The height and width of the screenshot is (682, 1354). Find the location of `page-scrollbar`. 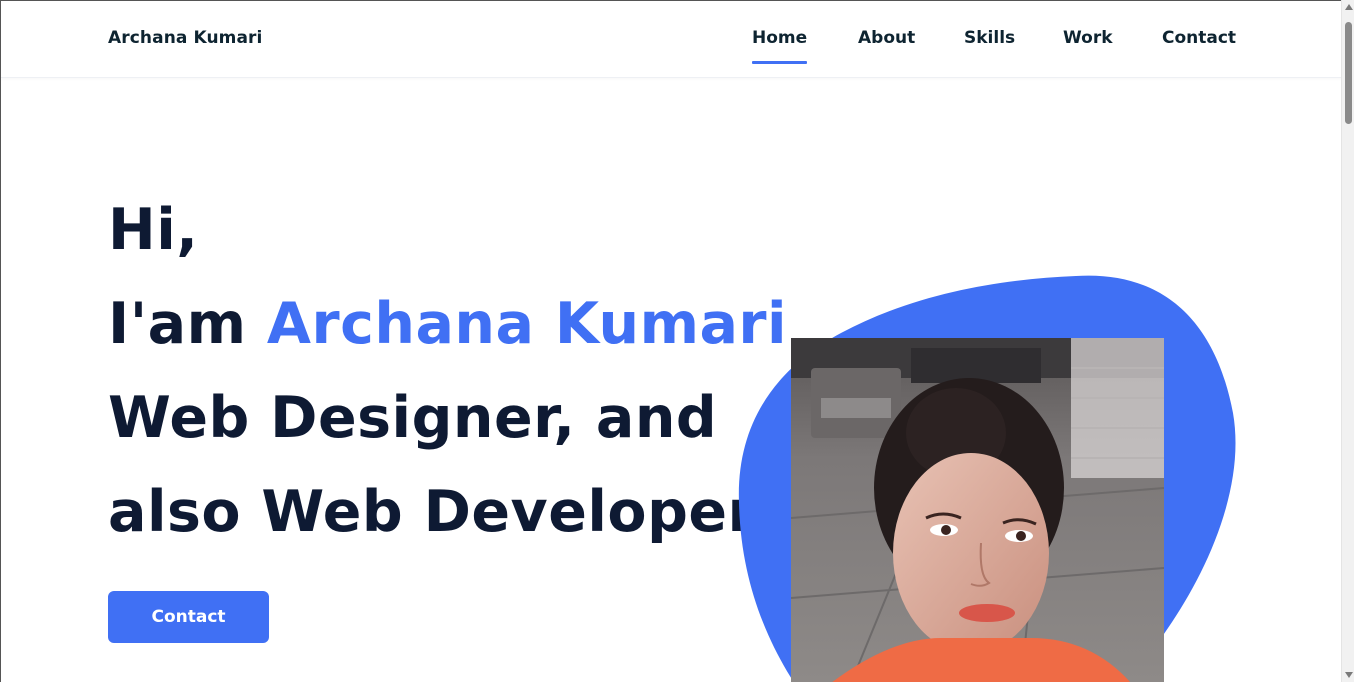

page-scrollbar is located at coordinates (1347, 341).